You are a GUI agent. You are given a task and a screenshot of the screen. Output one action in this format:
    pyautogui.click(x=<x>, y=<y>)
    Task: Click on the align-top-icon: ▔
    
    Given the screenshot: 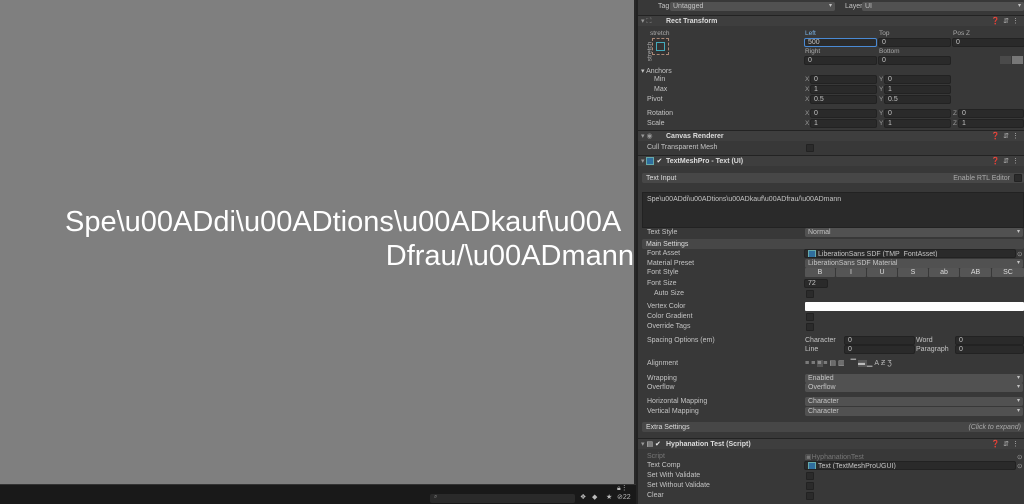 What is the action you would take?
    pyautogui.click(x=854, y=363)
    